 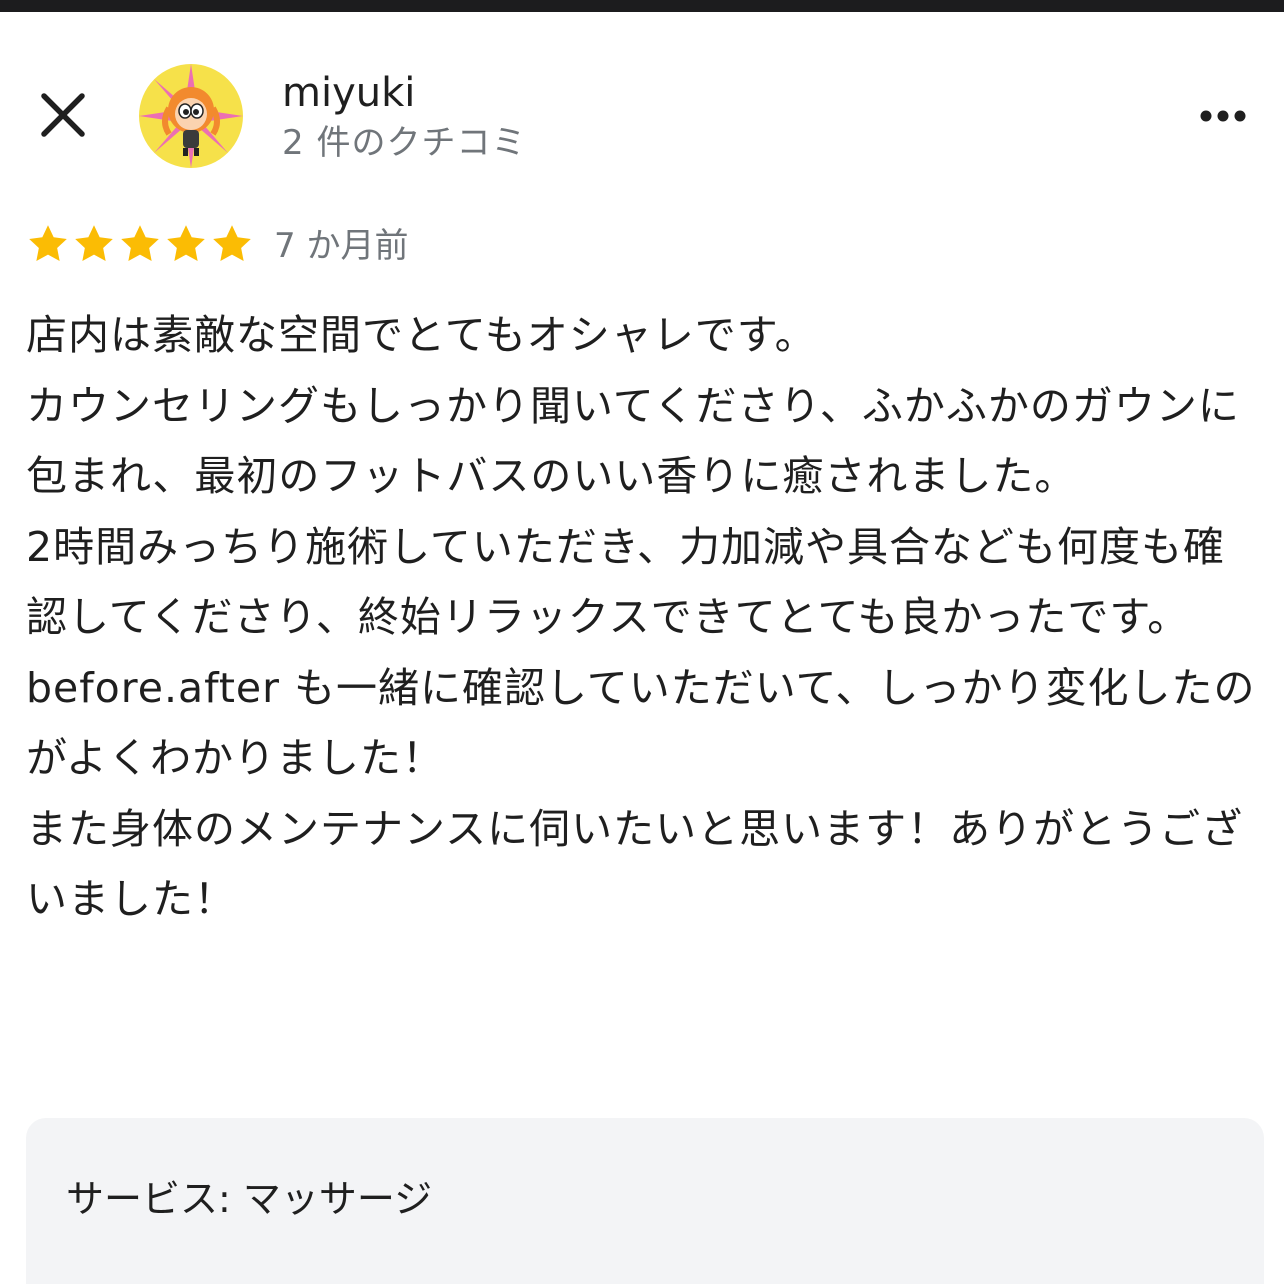 What do you see at coordinates (341, 246) in the screenshot?
I see `review-time: 7 か月前` at bounding box center [341, 246].